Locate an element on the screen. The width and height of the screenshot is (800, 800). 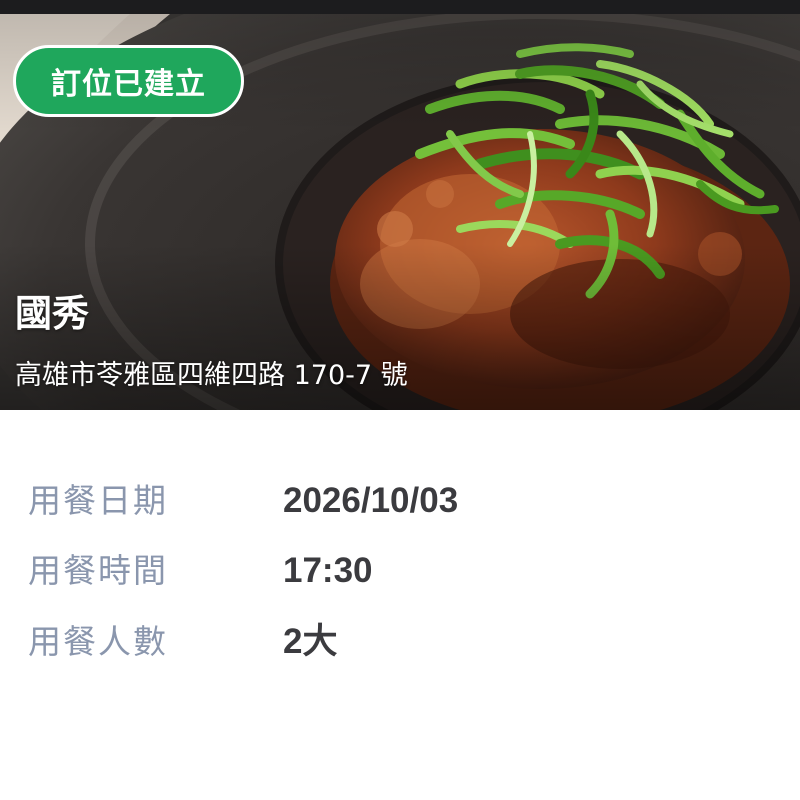
dining-date-row: 用餐日期 2026/10/03 is located at coordinates (408, 501).